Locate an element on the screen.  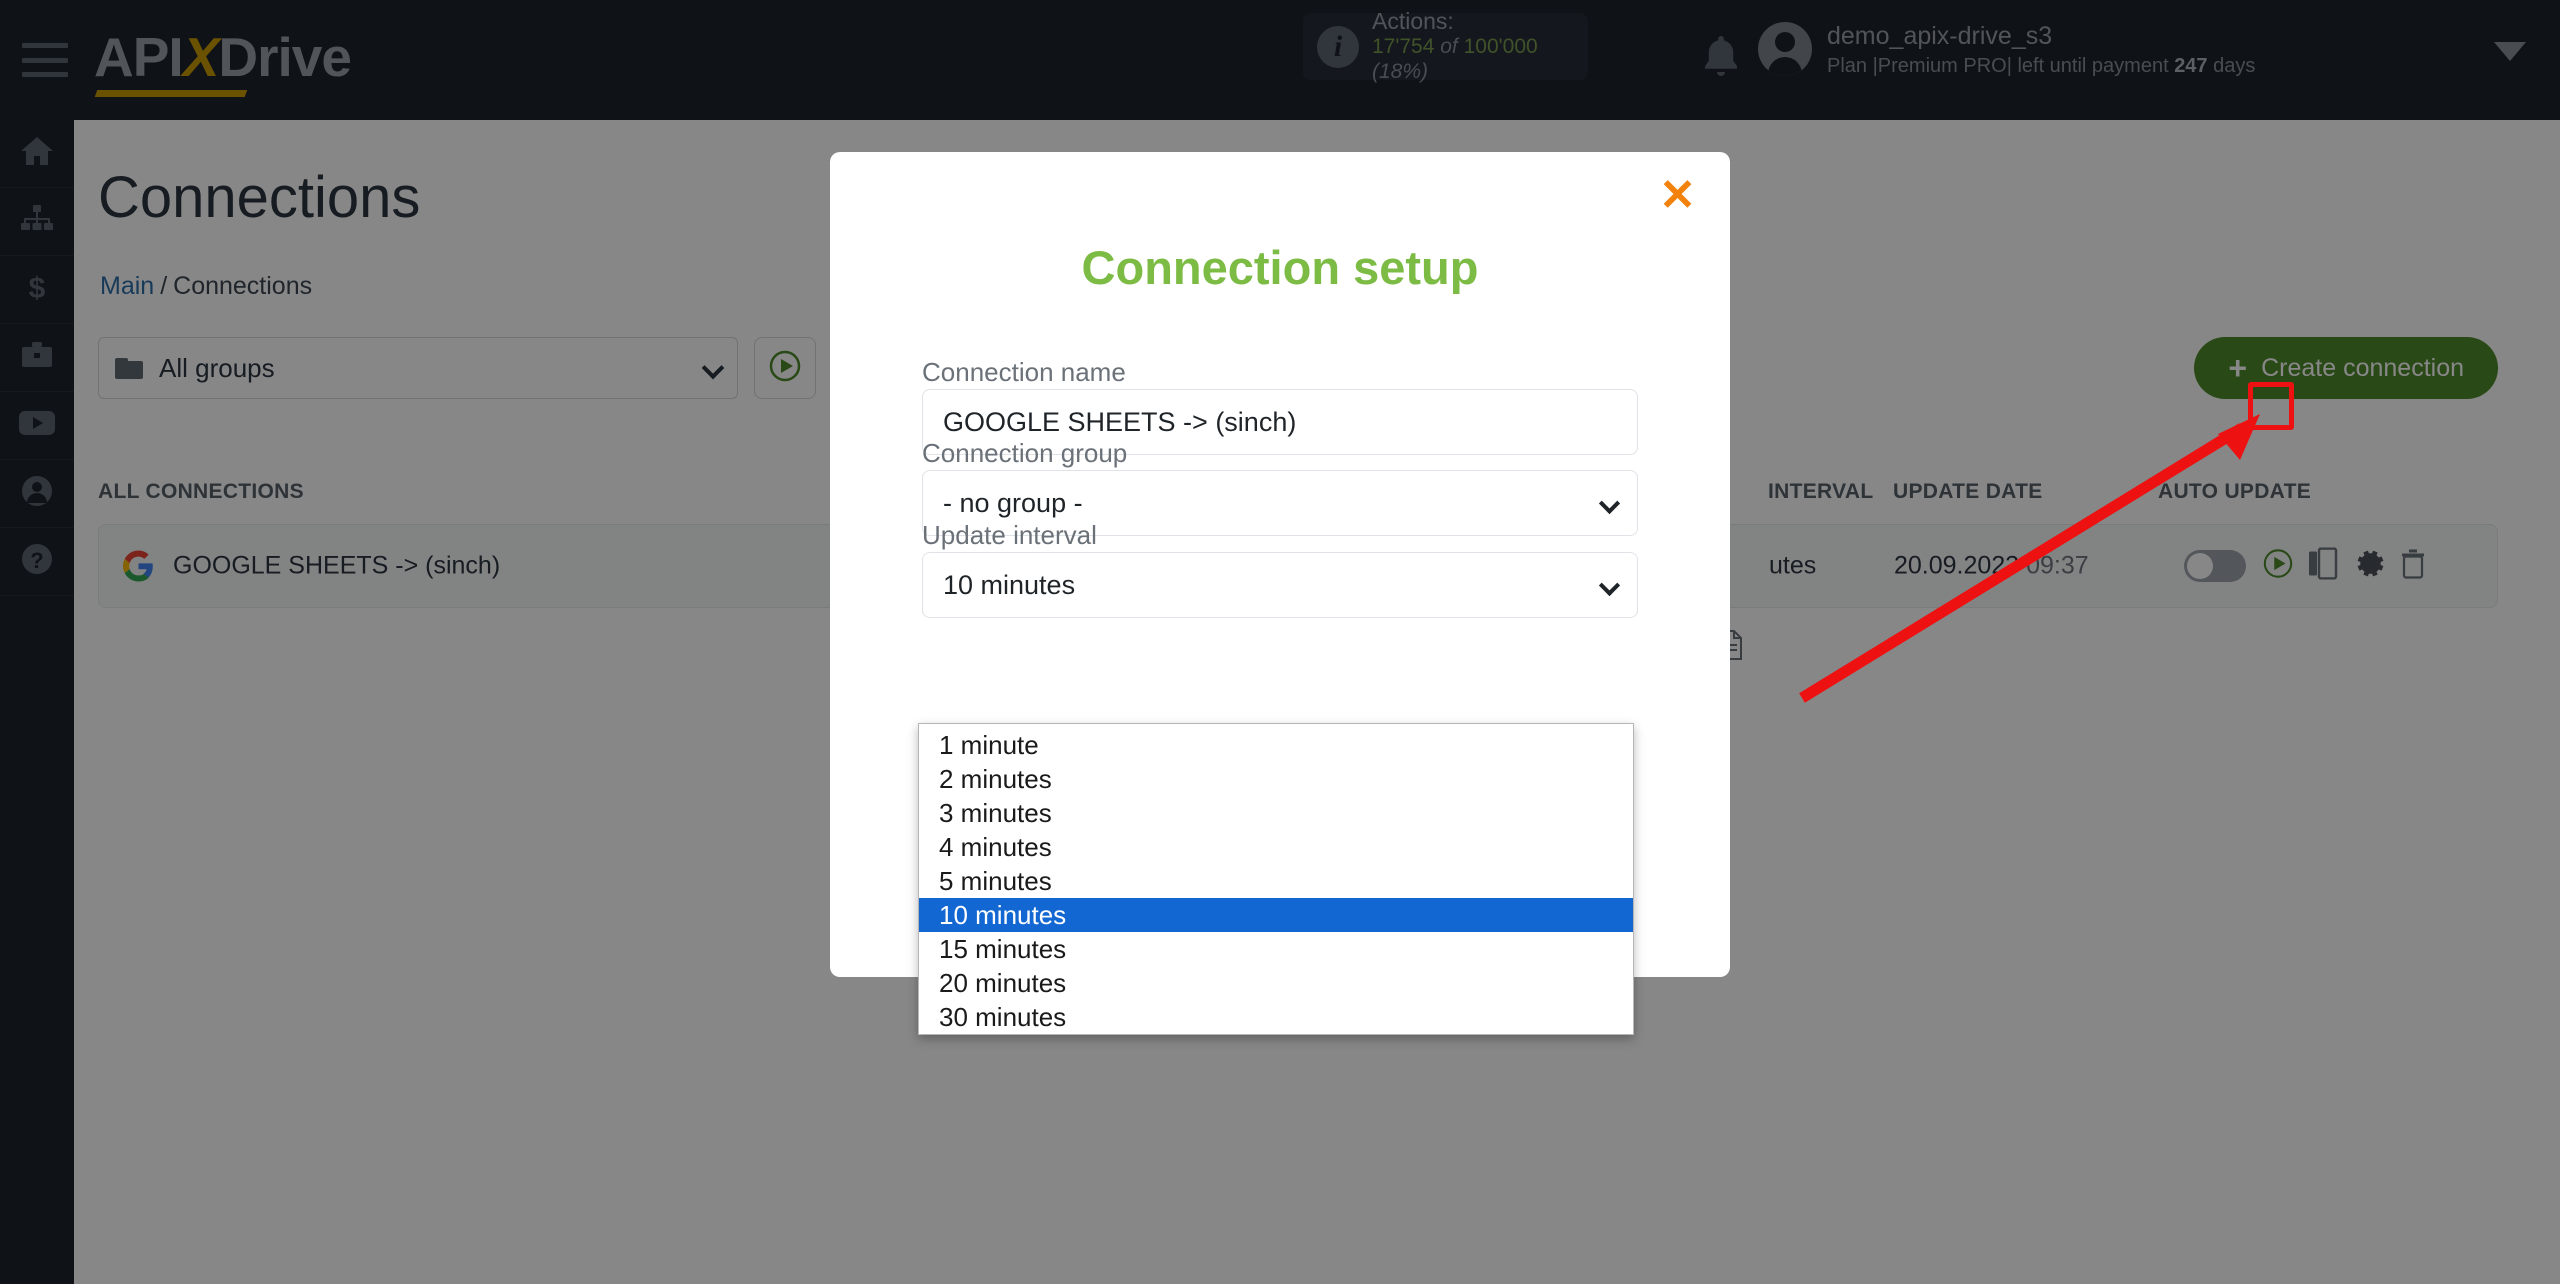
close-icon: ✕ is located at coordinates (1677, 196).